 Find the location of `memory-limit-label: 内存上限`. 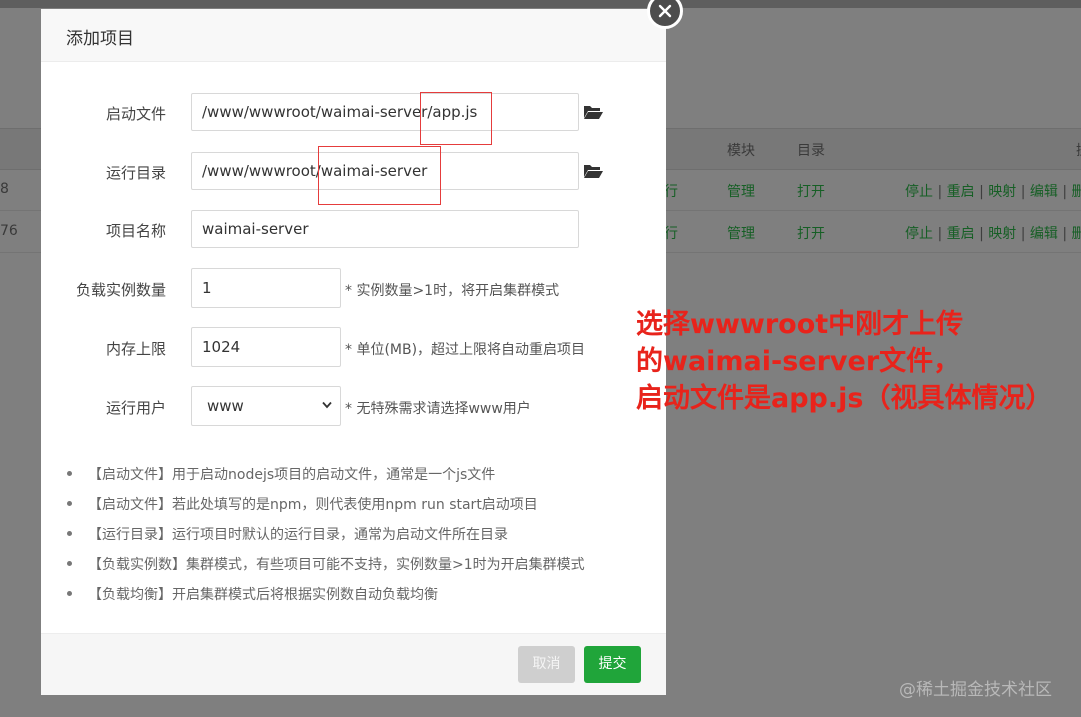

memory-limit-label: 内存上限 is located at coordinates (135, 349).